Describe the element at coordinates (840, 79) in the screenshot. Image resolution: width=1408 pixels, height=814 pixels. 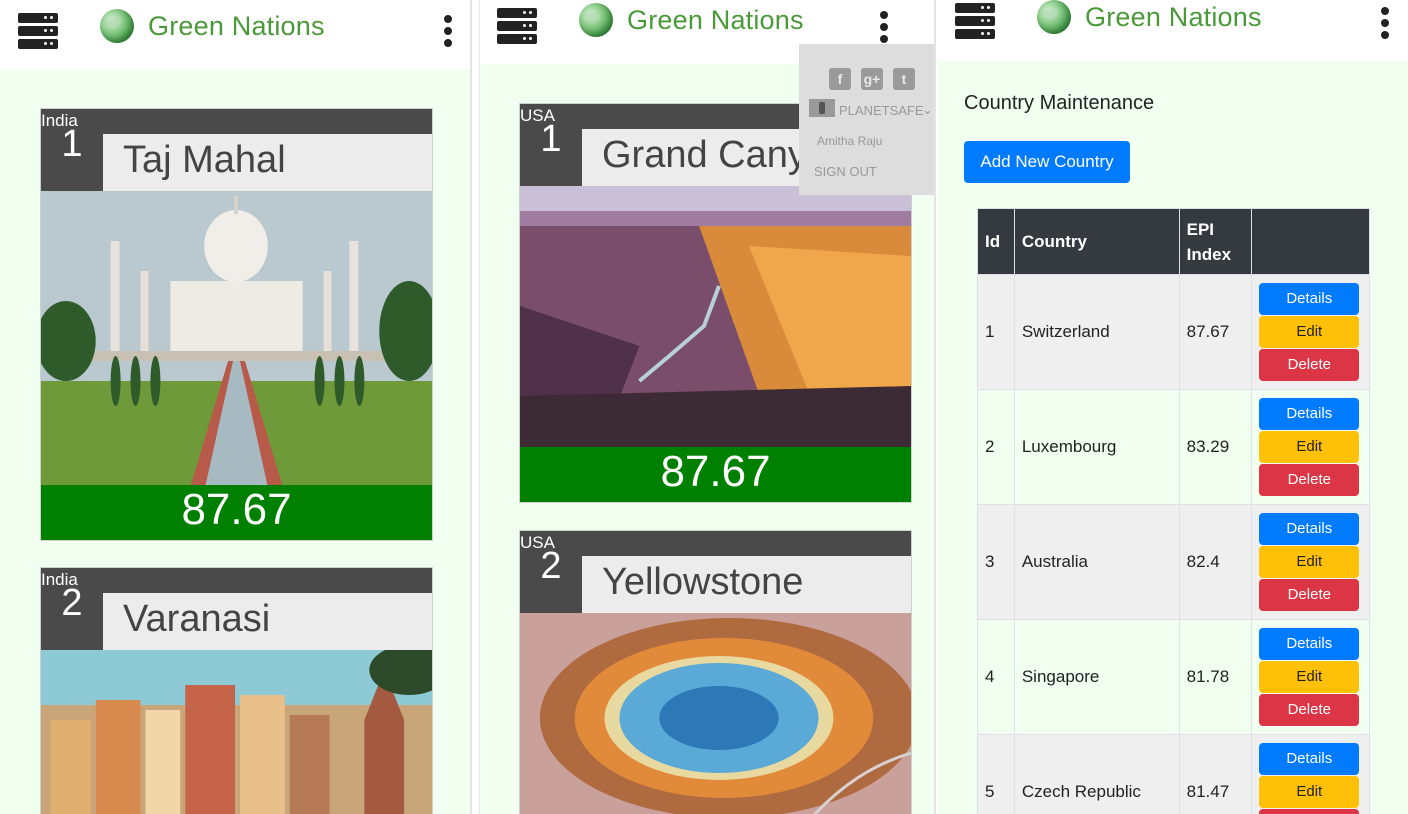
I see `facebook-icon: f` at that location.